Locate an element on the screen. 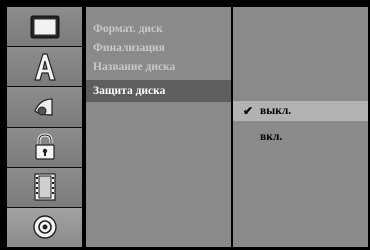  audio-speaker-icon is located at coordinates (45, 107).